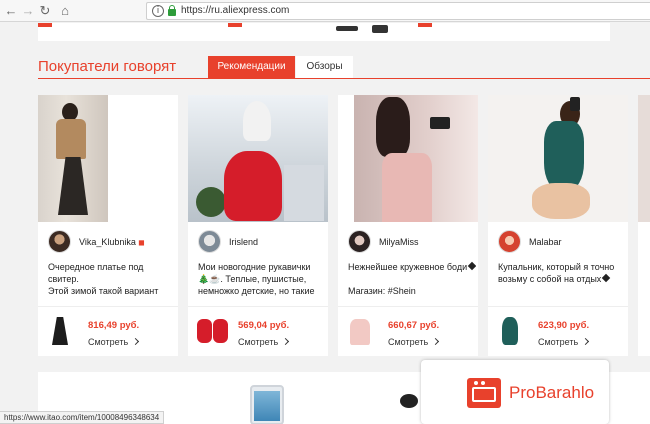  Describe the element at coordinates (172, 10) in the screenshot. I see `lock-icon` at that location.